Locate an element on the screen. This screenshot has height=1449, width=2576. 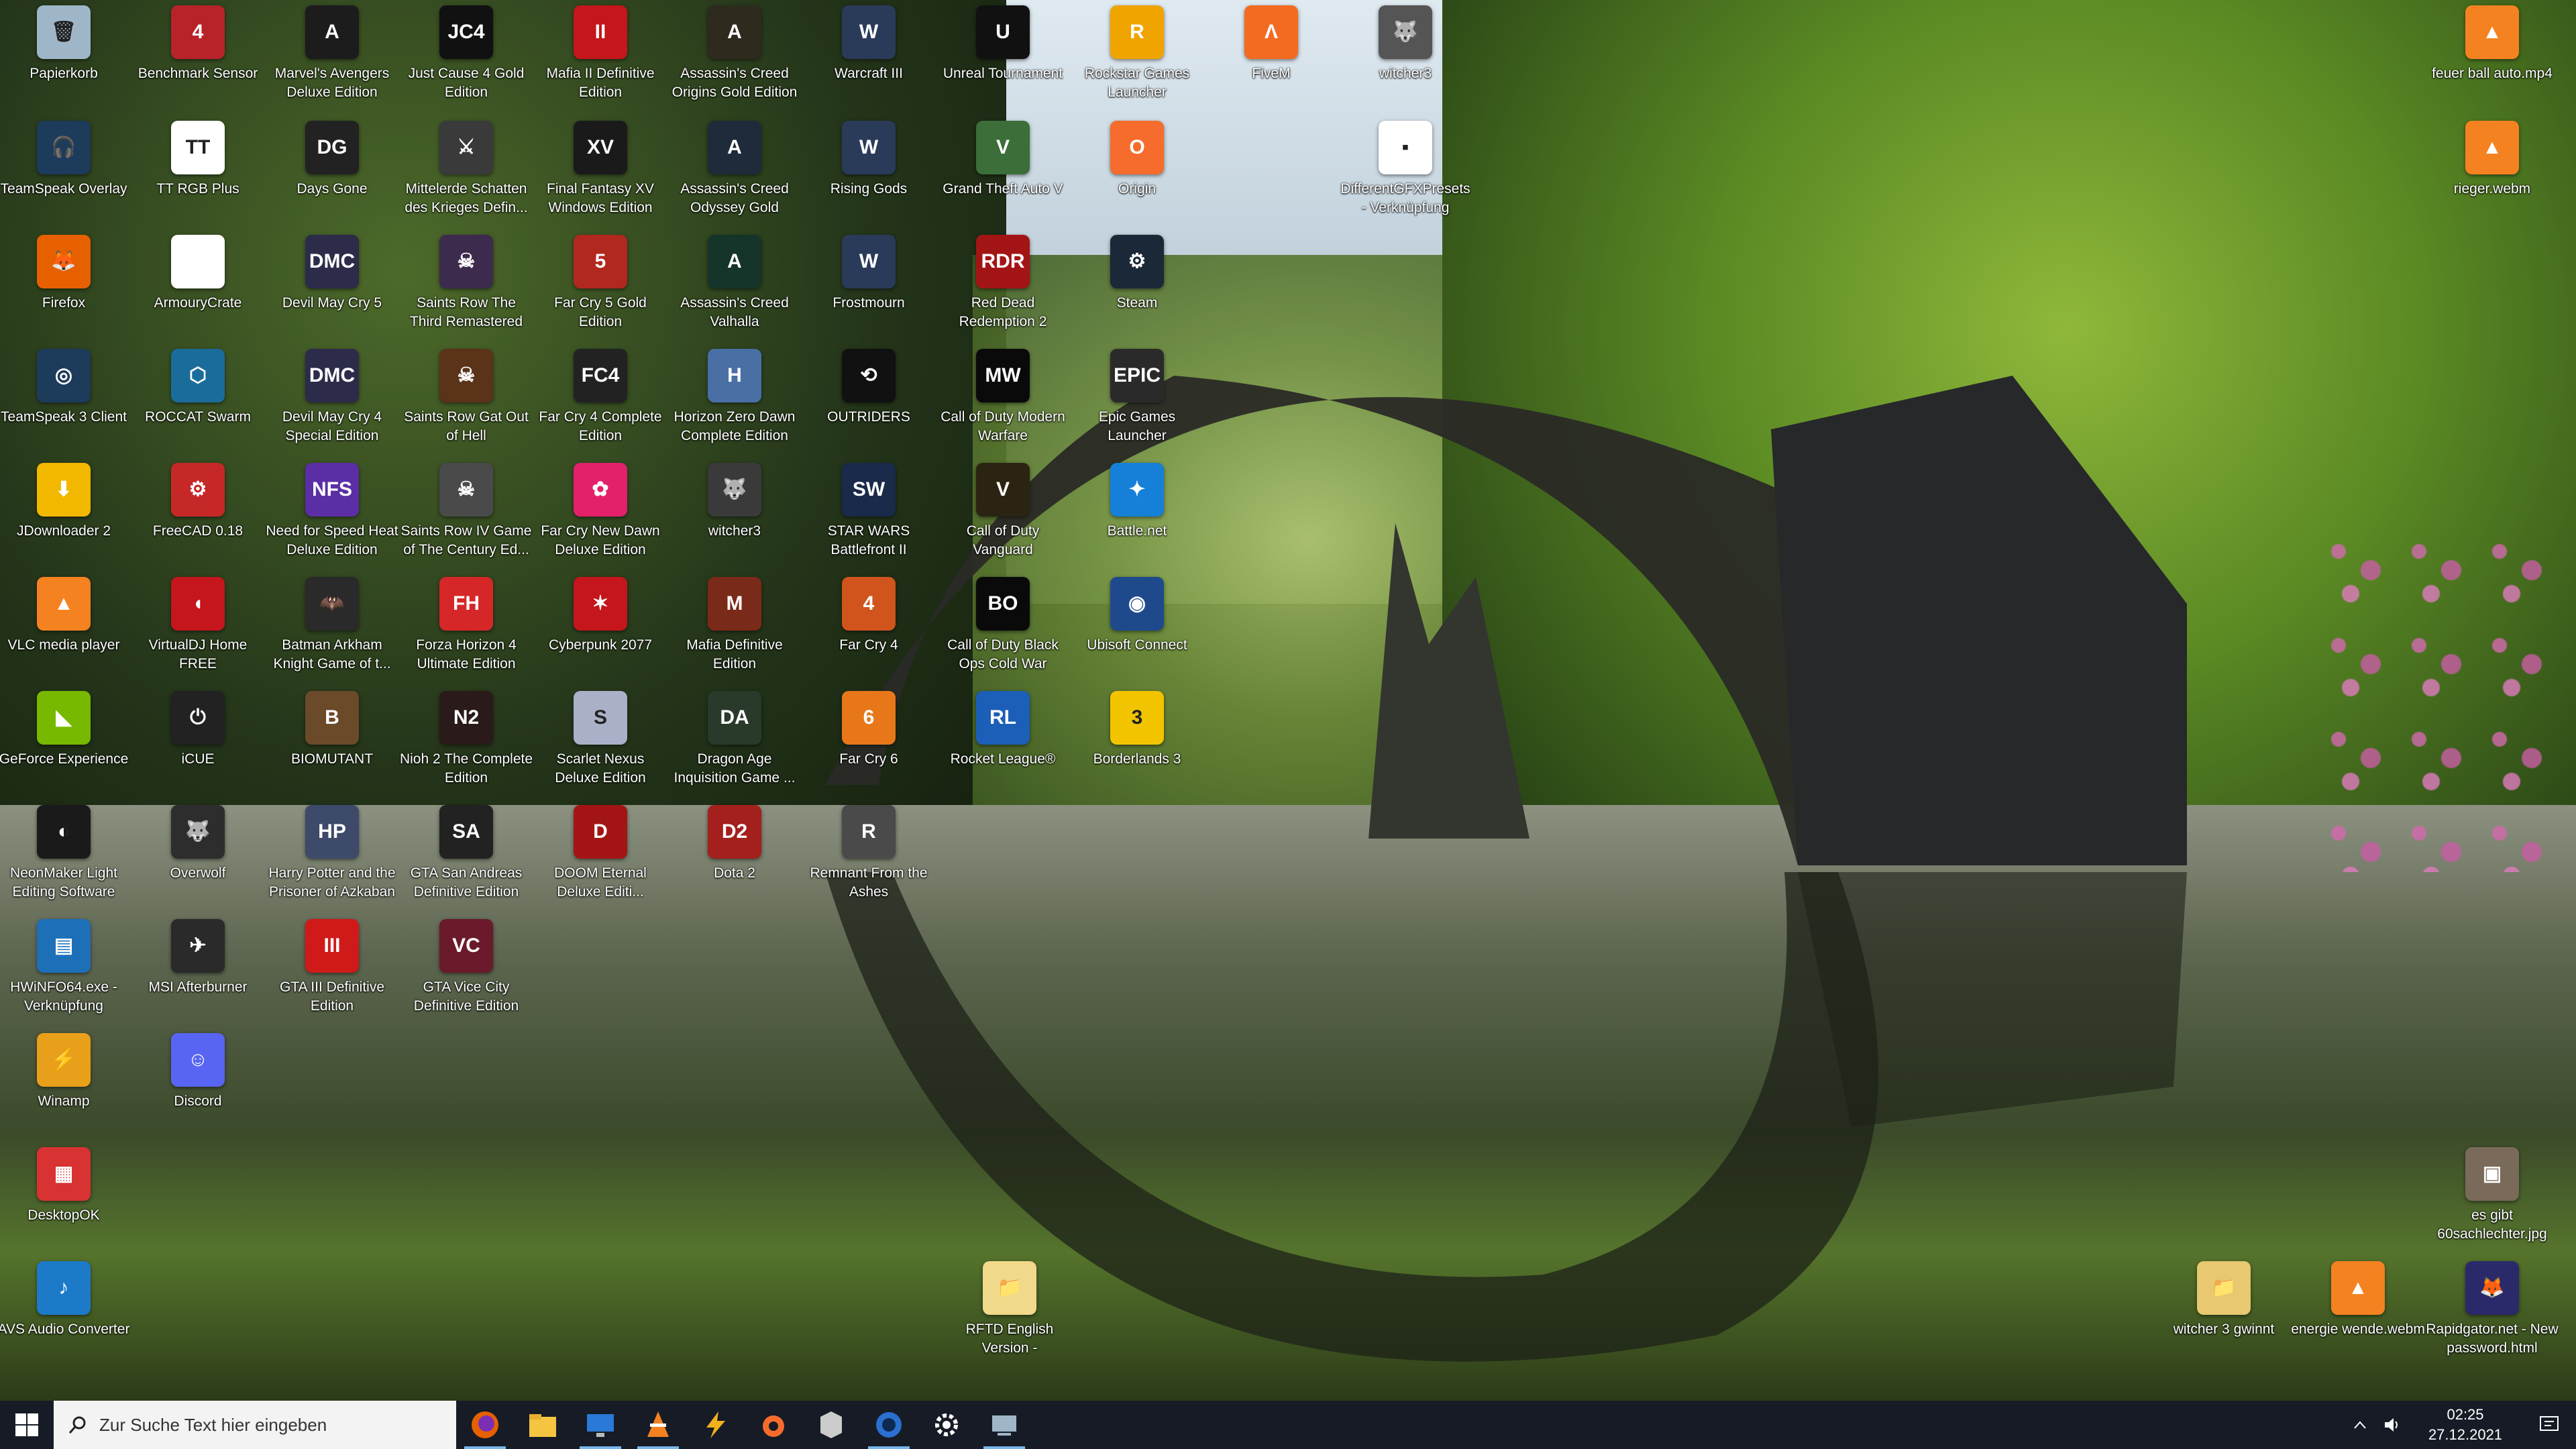
desktop-icon-far-cry-4: 4 Far Cry 4 is located at coordinates (868, 625).